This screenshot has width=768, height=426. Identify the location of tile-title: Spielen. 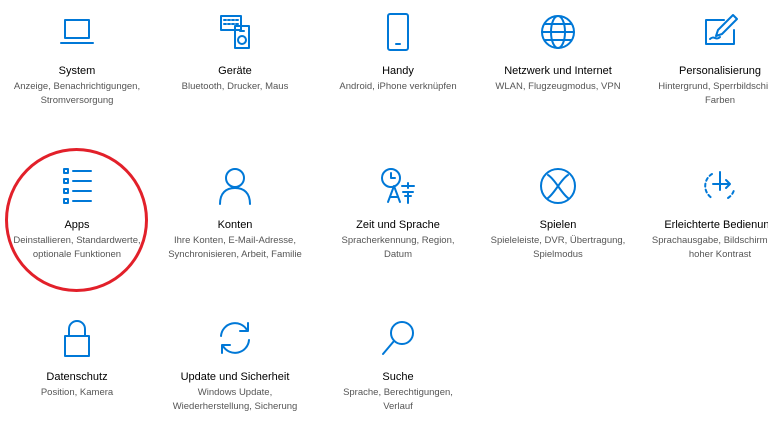
(558, 225).